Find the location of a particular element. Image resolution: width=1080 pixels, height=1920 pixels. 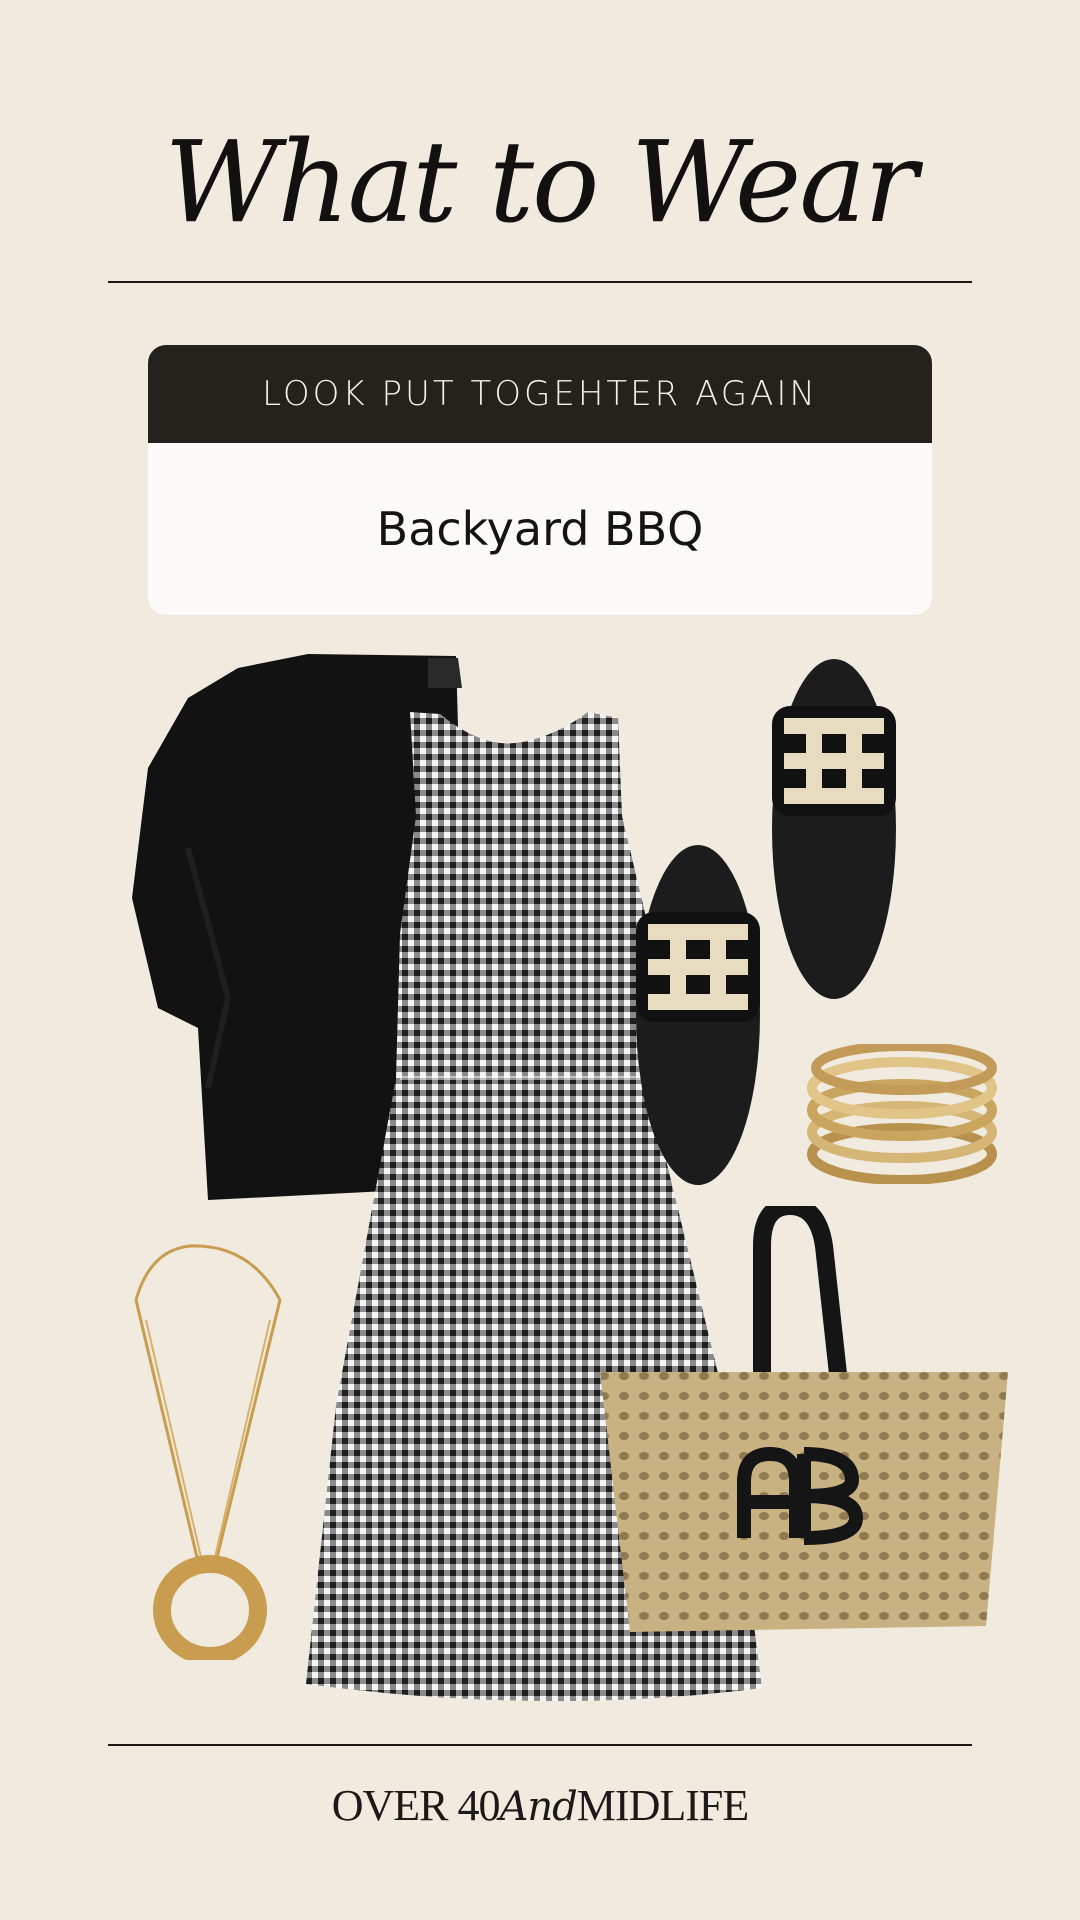

brand-mid: And is located at coordinates (538, 1807).